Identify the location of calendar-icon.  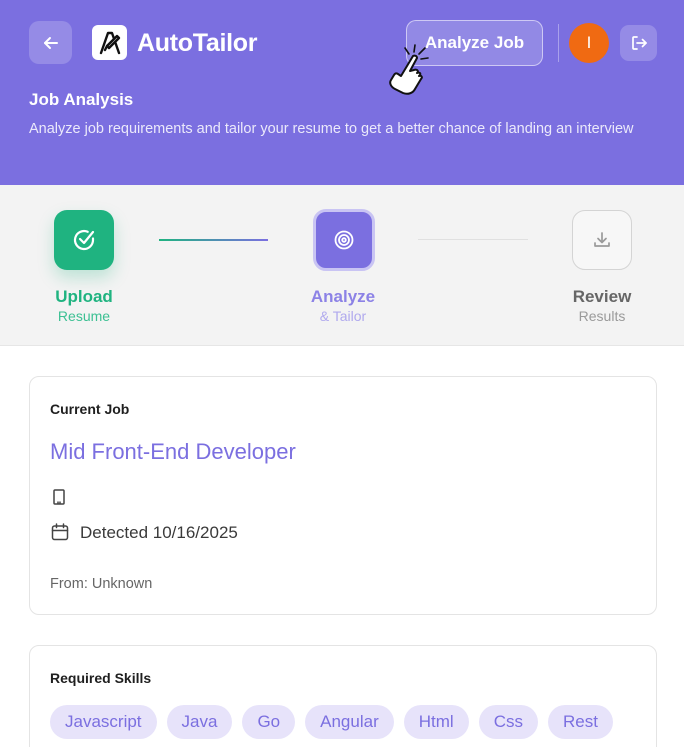
(60, 532).